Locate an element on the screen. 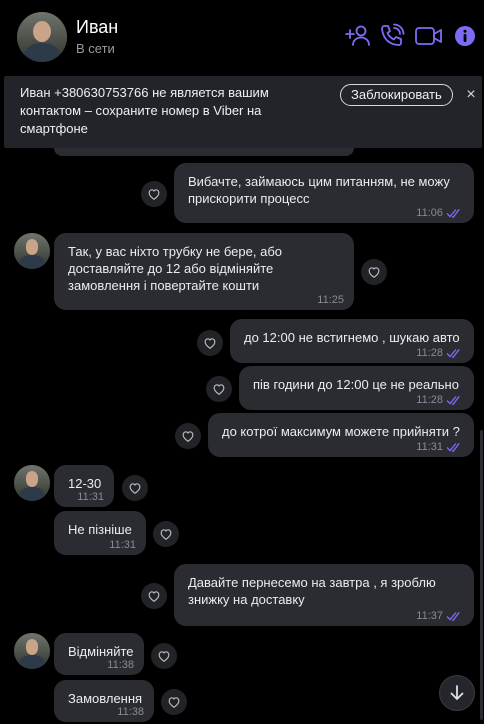 The height and width of the screenshot is (724, 484). contact-name: Иван is located at coordinates (97, 27).